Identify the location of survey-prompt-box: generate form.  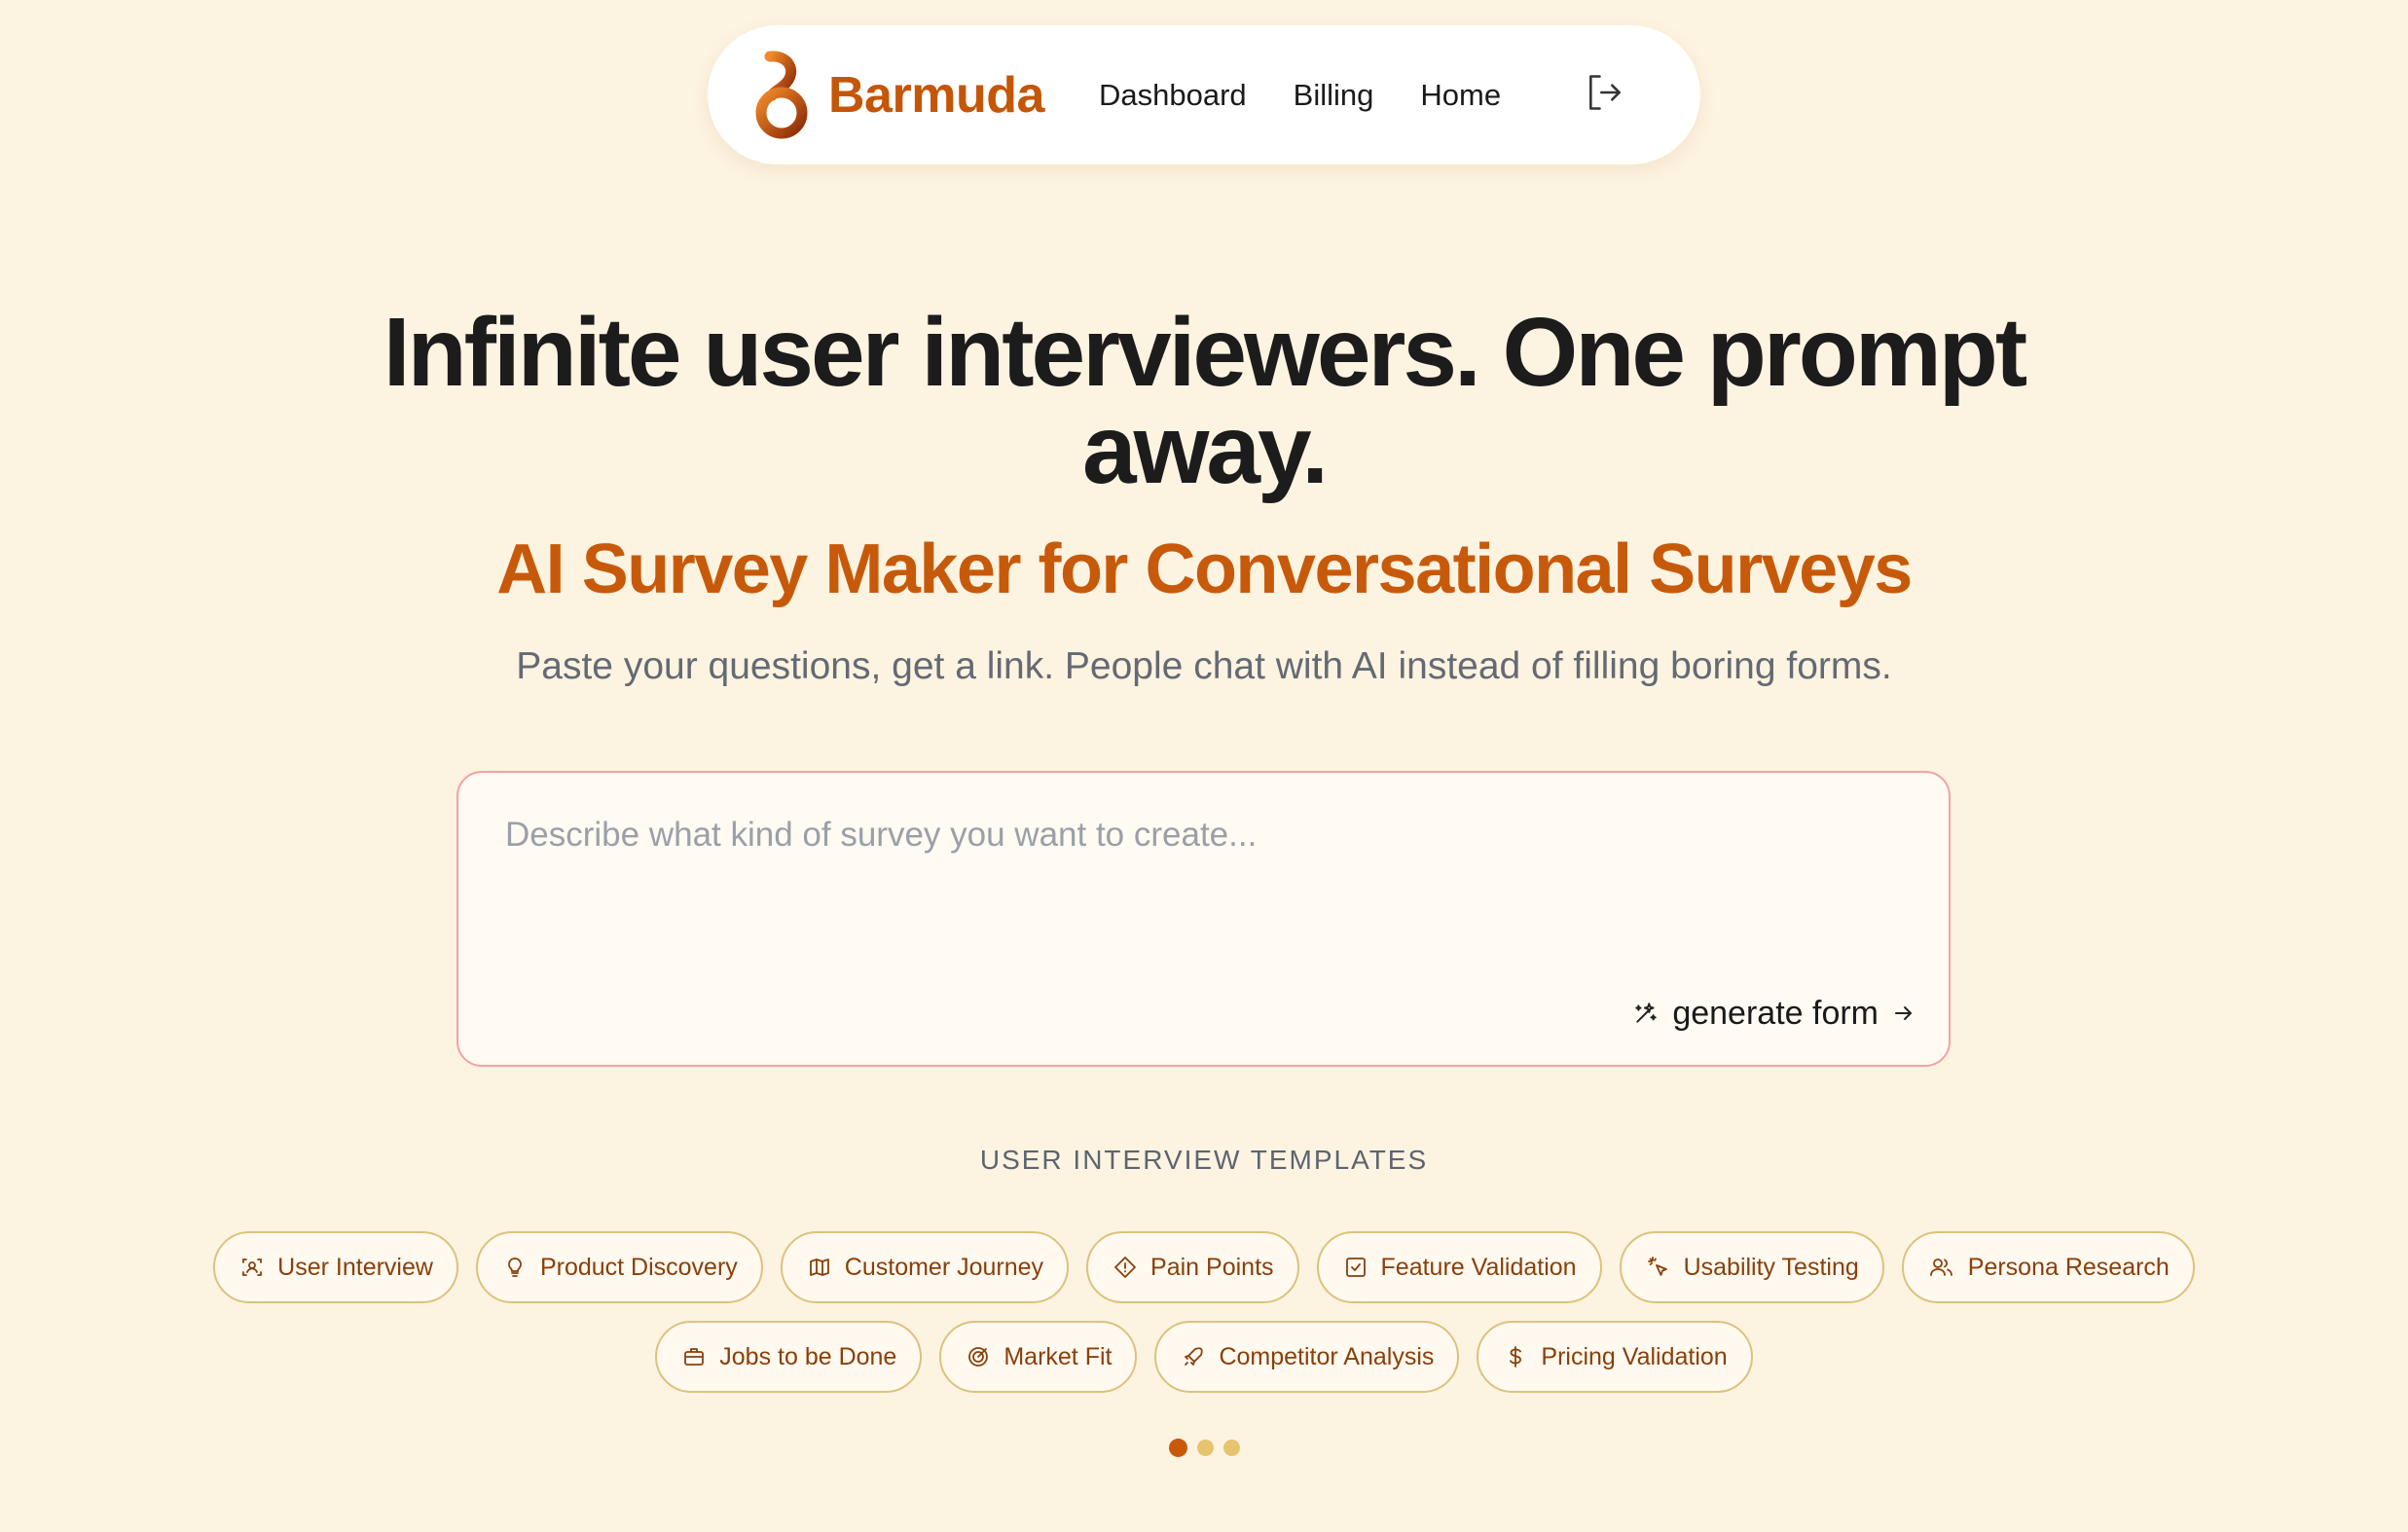
(1204, 919).